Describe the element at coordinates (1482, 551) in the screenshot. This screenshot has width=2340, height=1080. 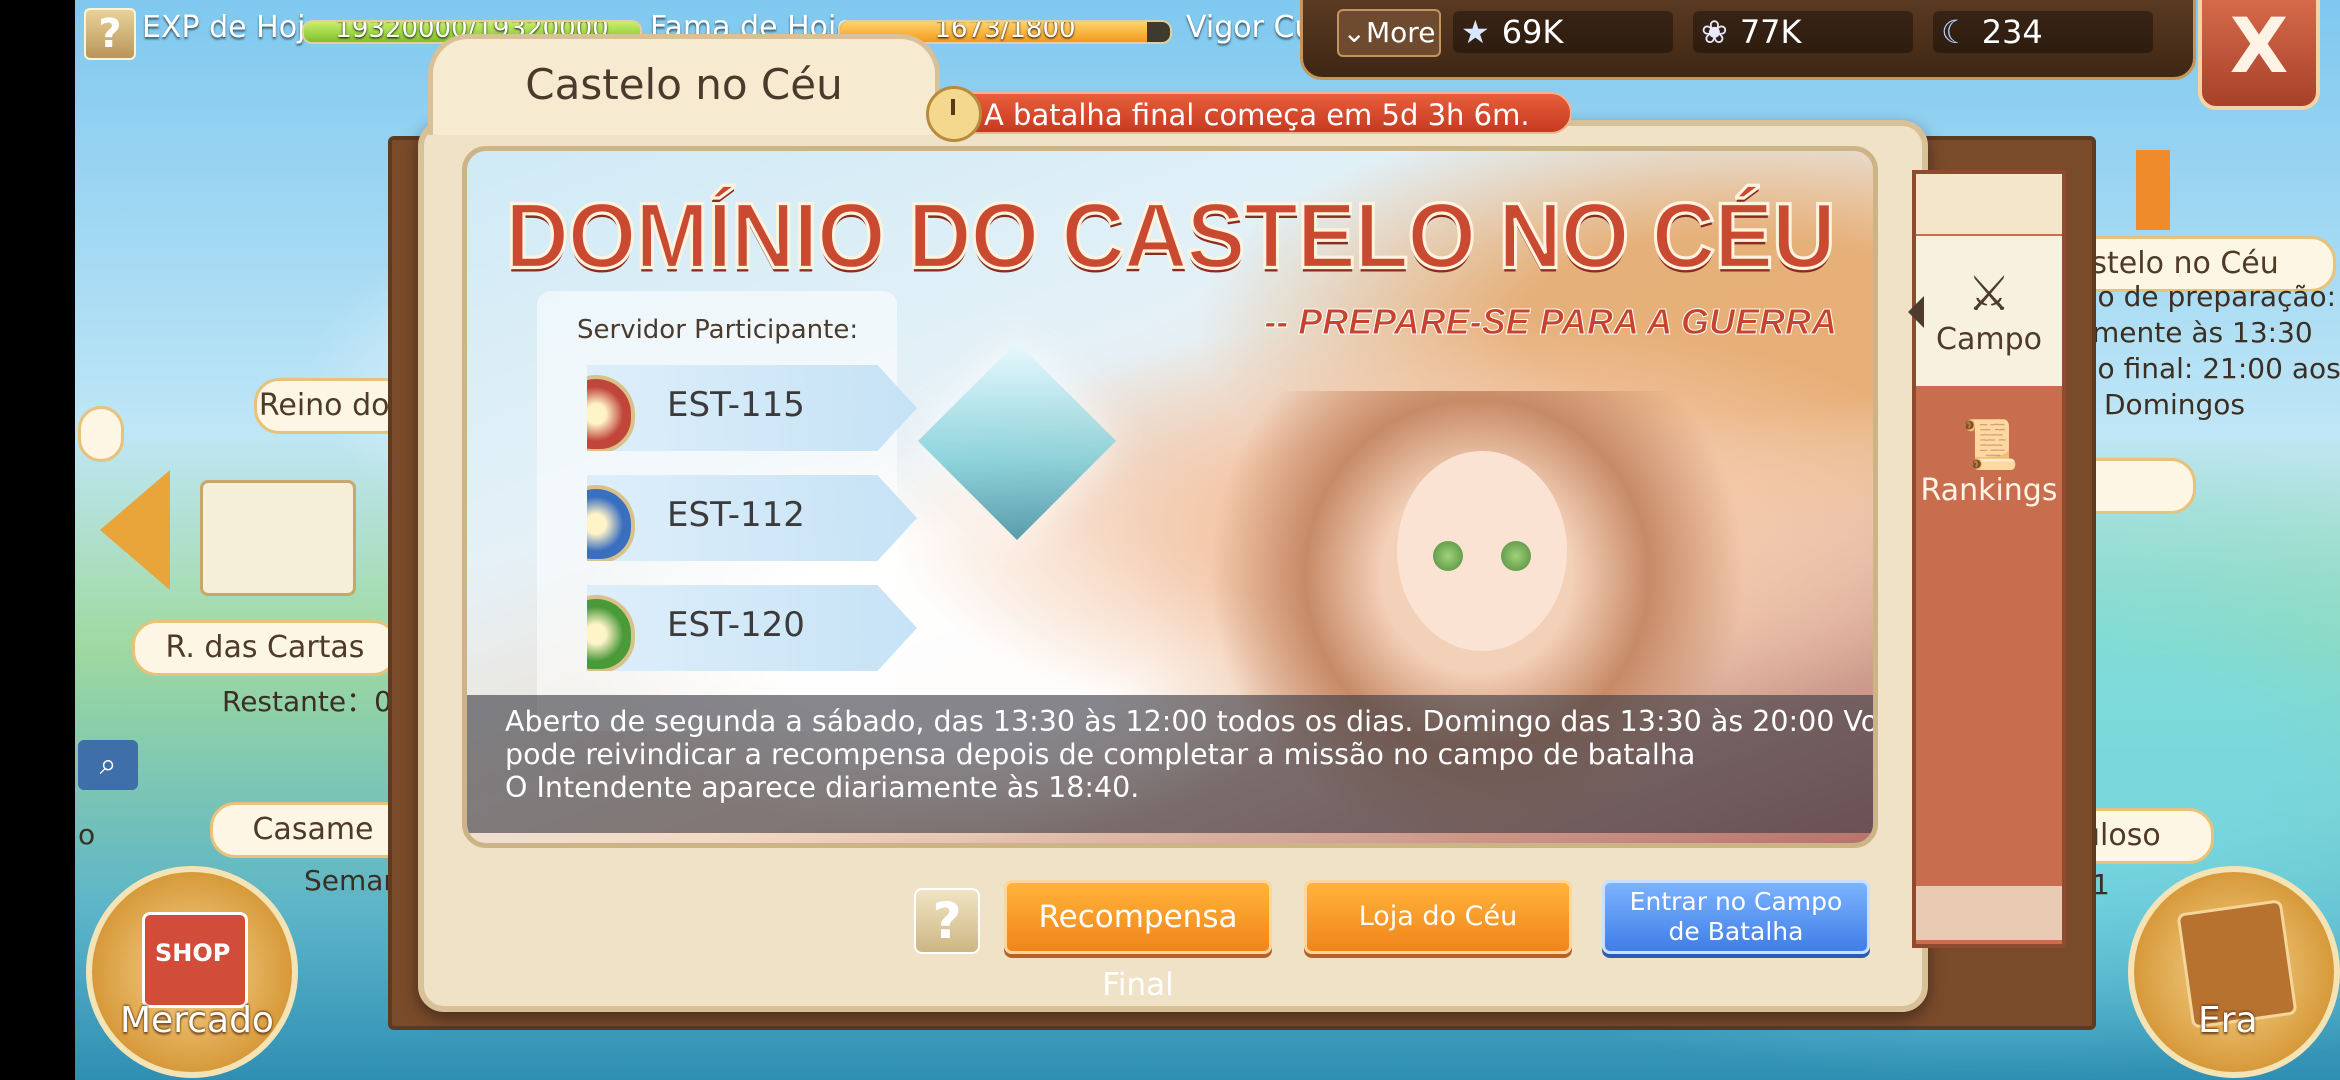
I see `heroine-face` at that location.